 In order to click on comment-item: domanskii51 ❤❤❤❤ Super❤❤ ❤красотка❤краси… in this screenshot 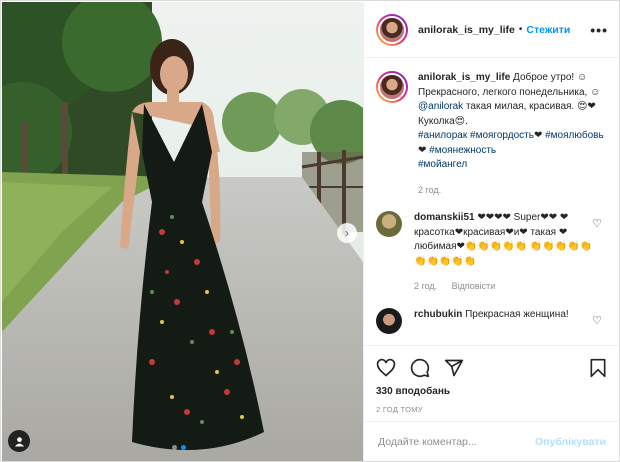, I will do `click(492, 252)`.